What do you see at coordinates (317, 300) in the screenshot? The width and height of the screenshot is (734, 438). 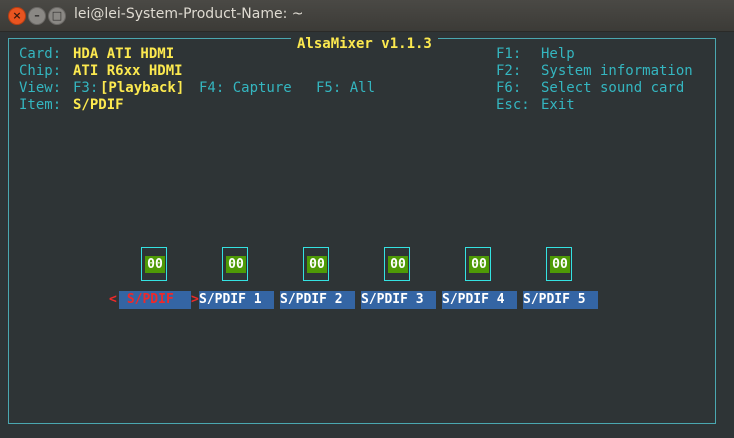 I see `control-label: S/PDIF 2` at bounding box center [317, 300].